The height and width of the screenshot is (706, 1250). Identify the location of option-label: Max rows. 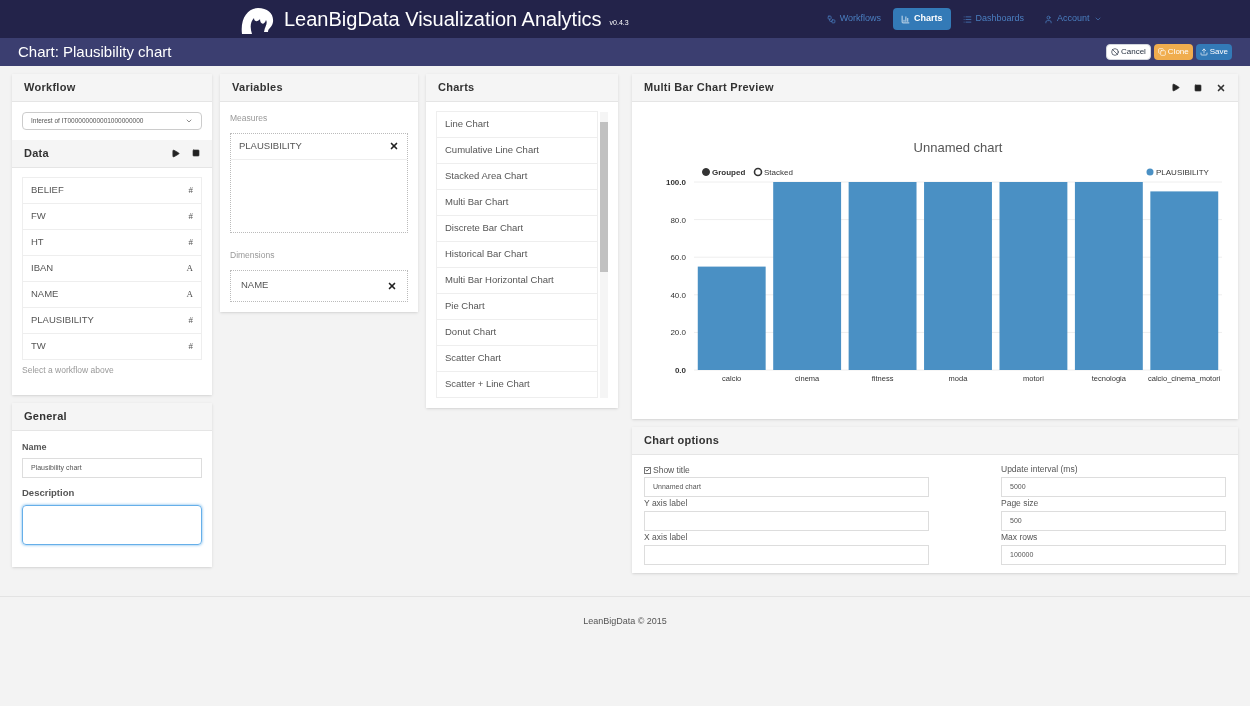
(1020, 537).